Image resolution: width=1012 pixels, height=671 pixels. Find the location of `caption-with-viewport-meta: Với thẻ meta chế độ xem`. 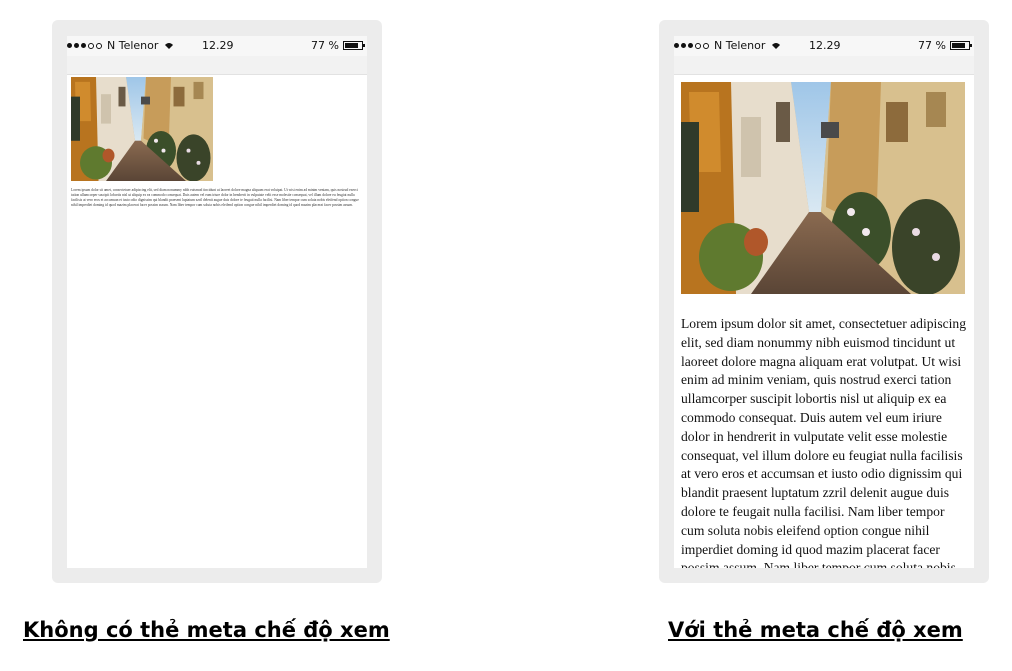

caption-with-viewport-meta: Với thẻ meta chế độ xem is located at coordinates (815, 630).